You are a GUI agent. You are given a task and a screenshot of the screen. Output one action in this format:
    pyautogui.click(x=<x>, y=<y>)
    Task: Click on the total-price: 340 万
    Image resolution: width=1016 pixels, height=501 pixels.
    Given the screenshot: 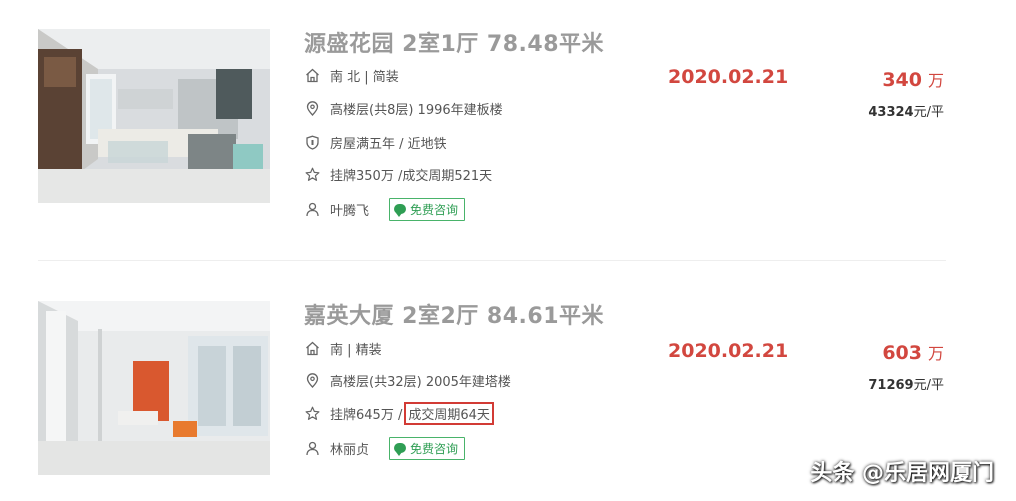 What is the action you would take?
    pyautogui.click(x=913, y=79)
    